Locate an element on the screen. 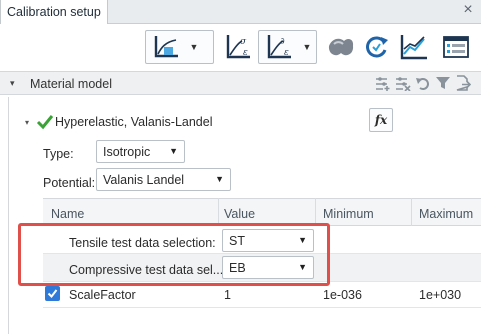 Image resolution: width=481 pixels, height=334 pixels. svg-text: σ is located at coordinates (243, 42).